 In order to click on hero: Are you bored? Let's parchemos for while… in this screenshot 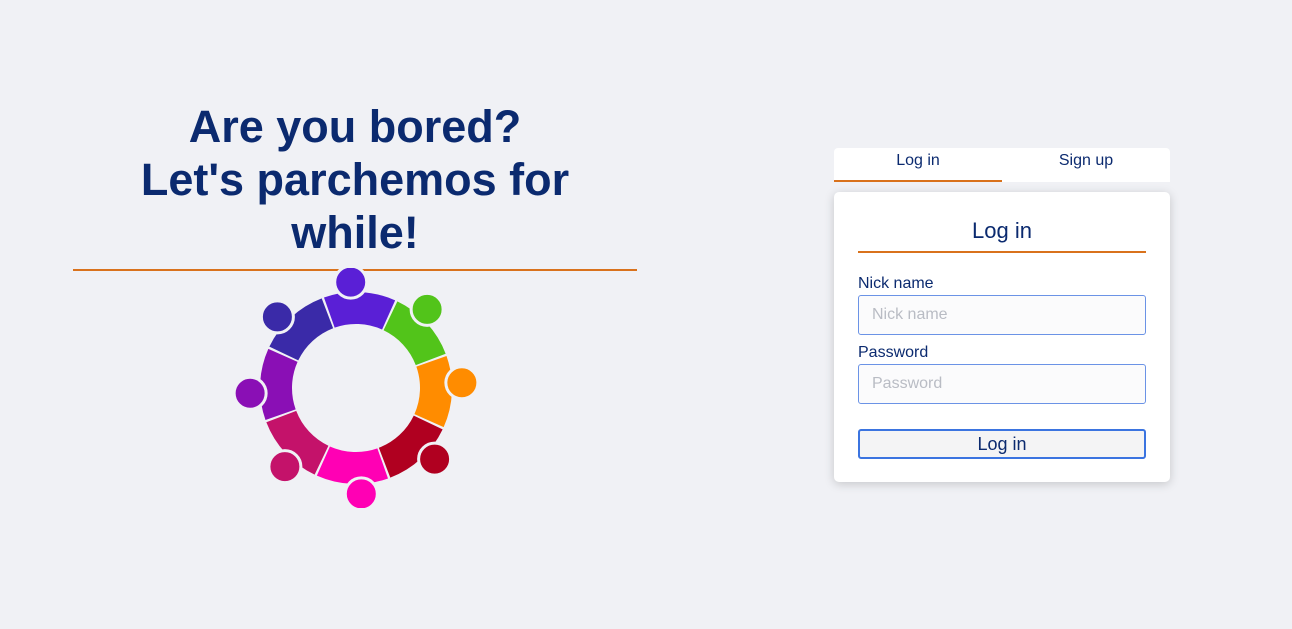, I will do `click(355, 185)`.